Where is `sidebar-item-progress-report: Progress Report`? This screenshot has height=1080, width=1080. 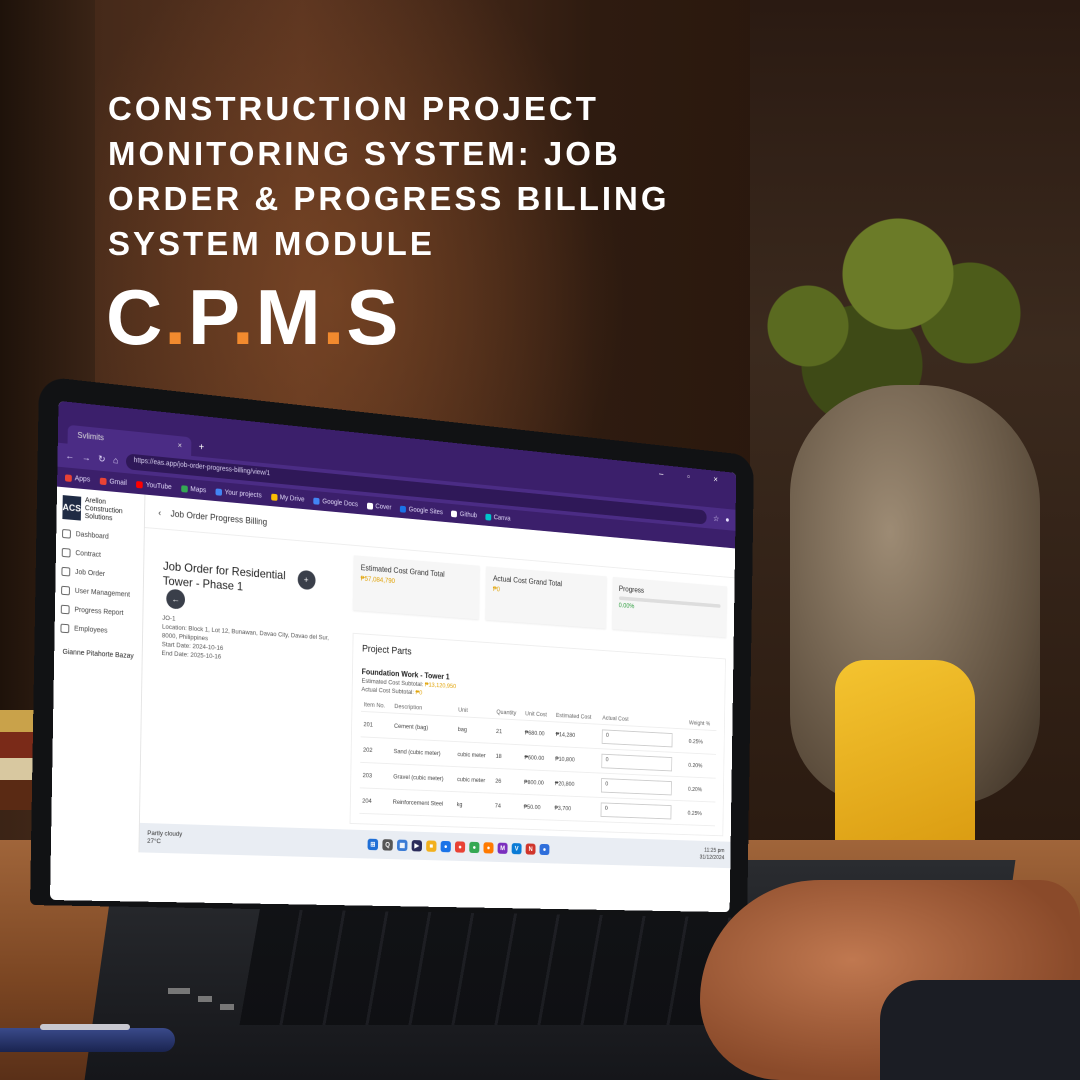
sidebar-item-progress-report: Progress Report is located at coordinates (98, 611).